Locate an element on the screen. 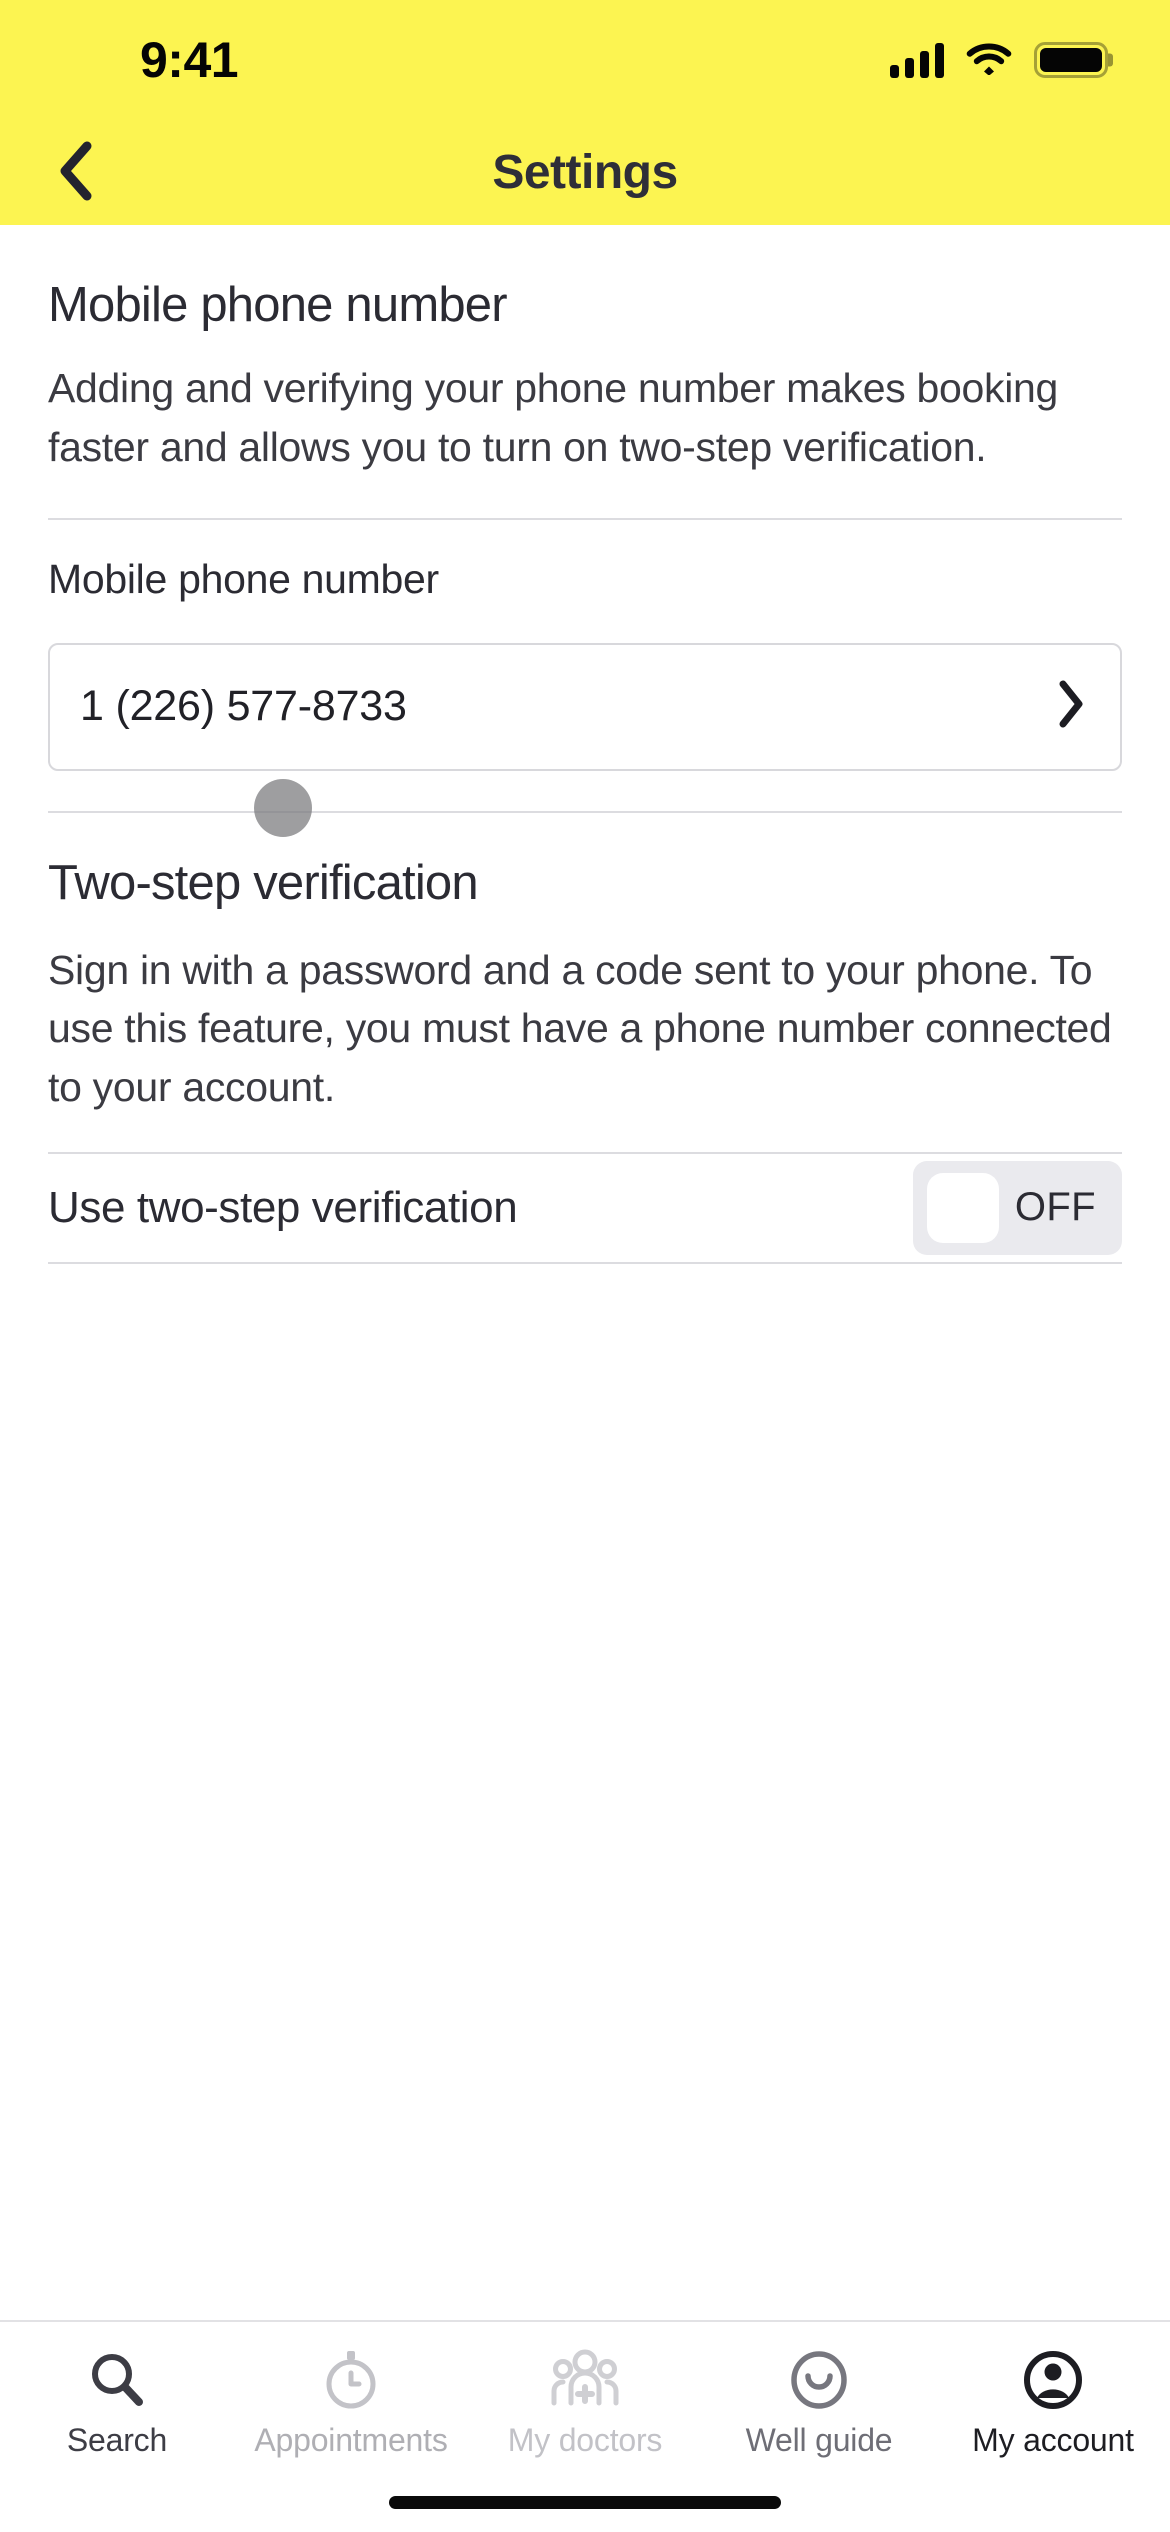 The width and height of the screenshot is (1170, 2532). account-circle-icon is located at coordinates (1053, 2380).